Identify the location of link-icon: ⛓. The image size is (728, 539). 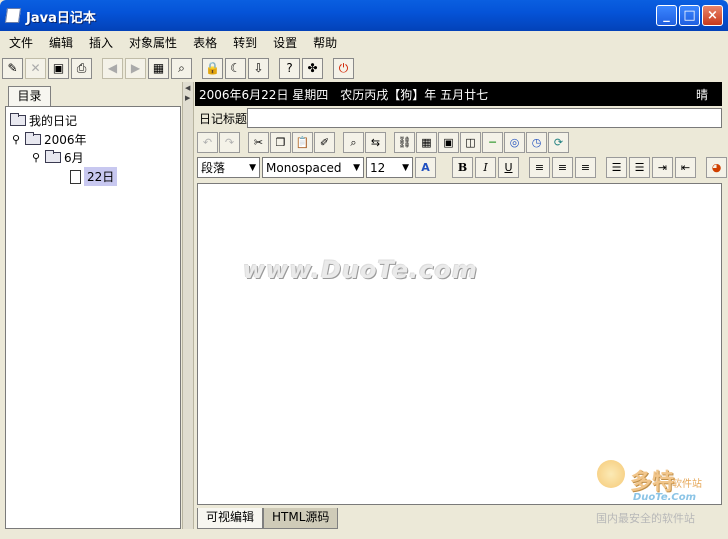
(404, 142).